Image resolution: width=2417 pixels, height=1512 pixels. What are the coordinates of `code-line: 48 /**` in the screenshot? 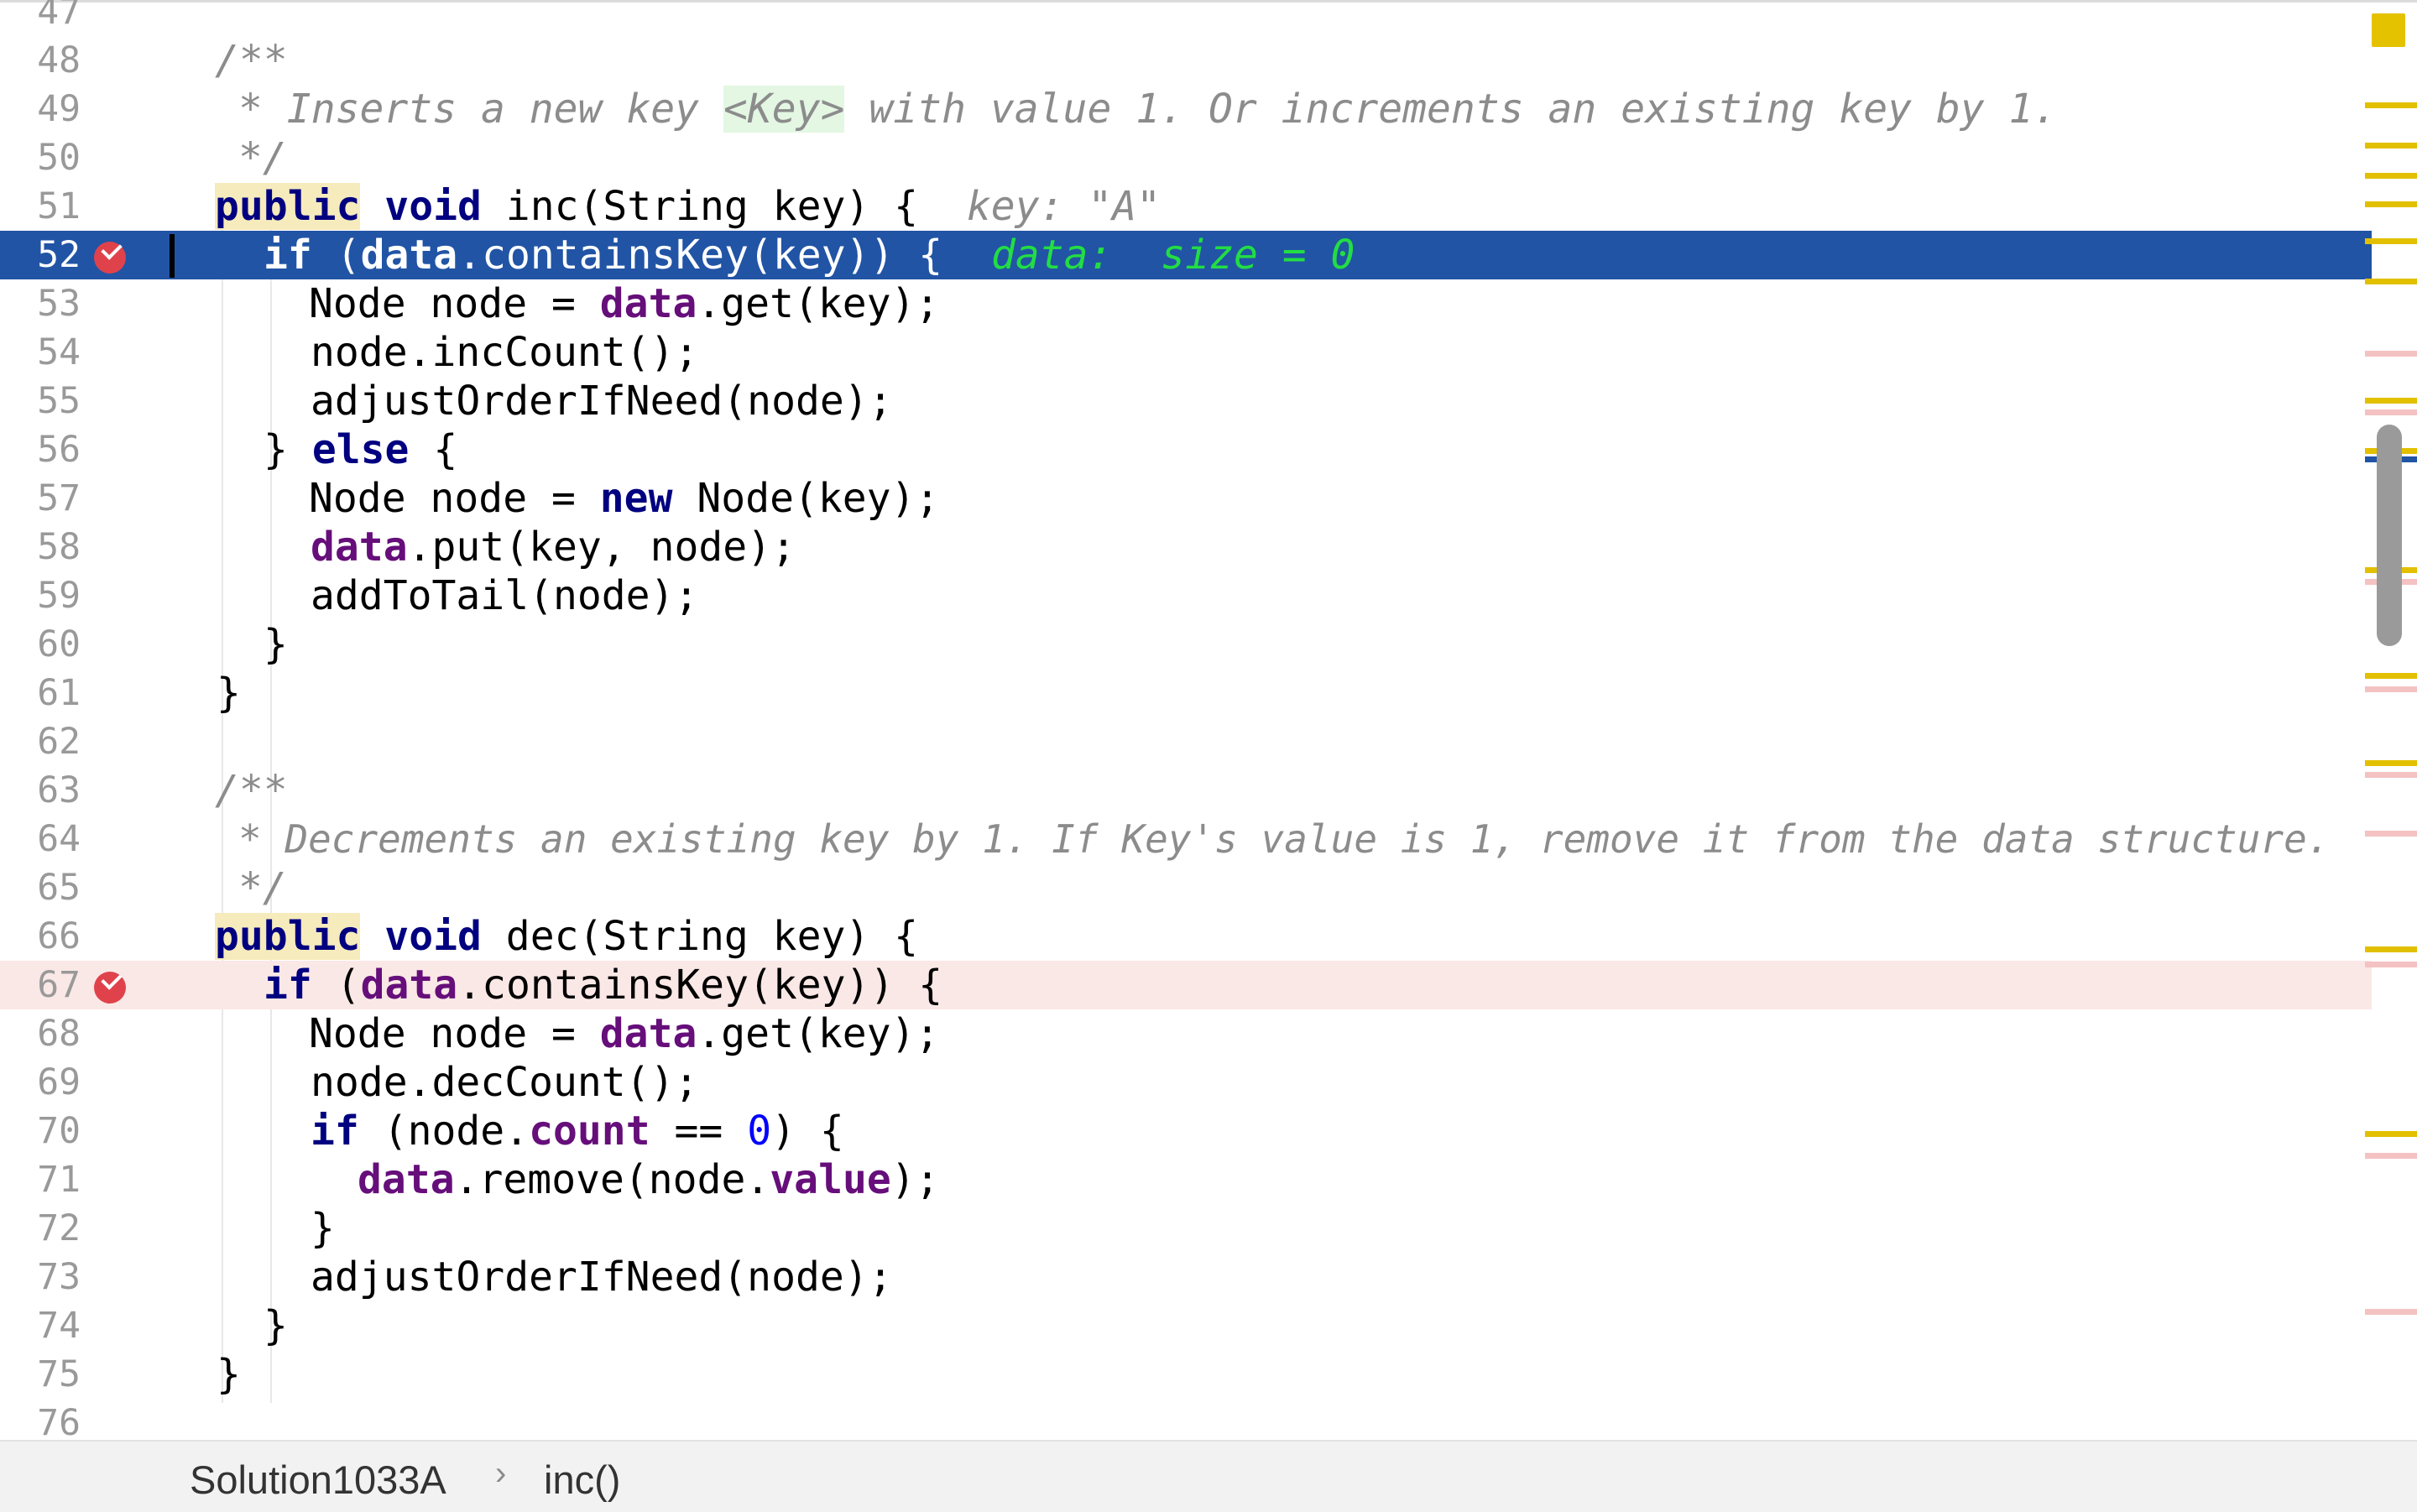 It's located at (1186, 61).